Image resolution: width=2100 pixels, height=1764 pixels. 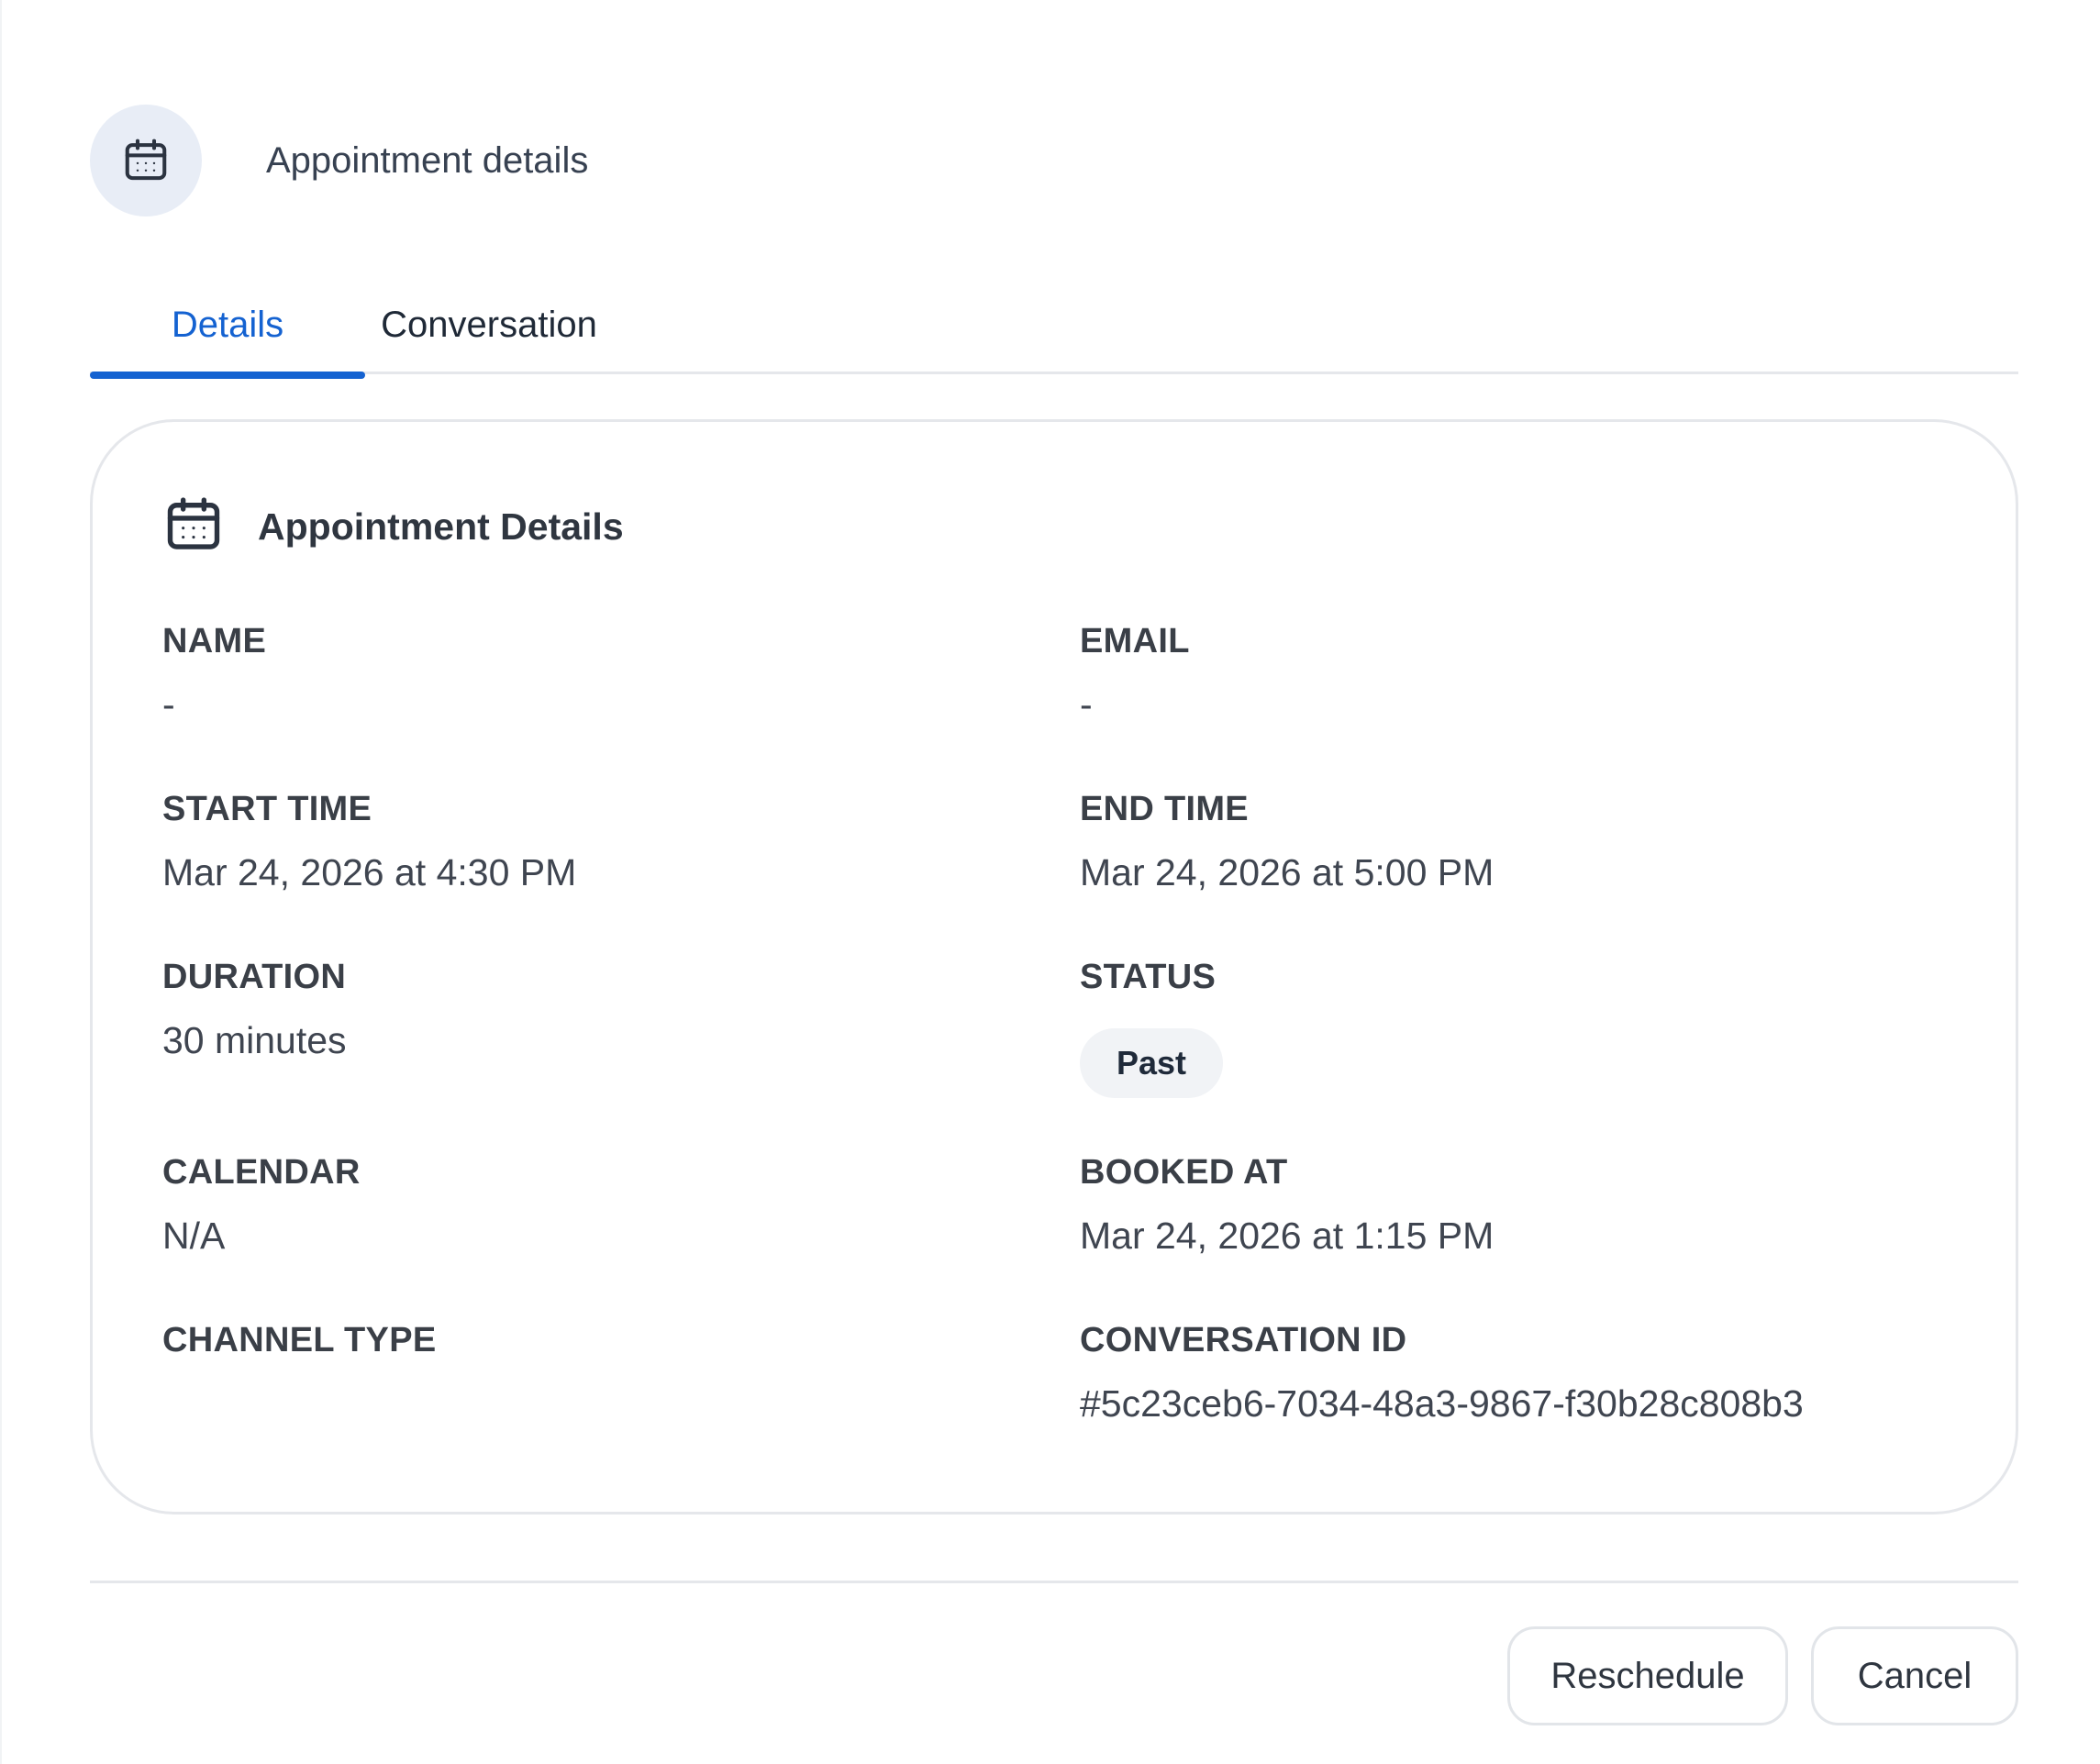 What do you see at coordinates (262, 1205) in the screenshot?
I see `field-calendar: CALENDAR N/A` at bounding box center [262, 1205].